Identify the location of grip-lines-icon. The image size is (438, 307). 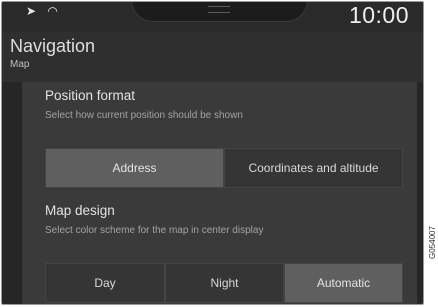
(219, 9).